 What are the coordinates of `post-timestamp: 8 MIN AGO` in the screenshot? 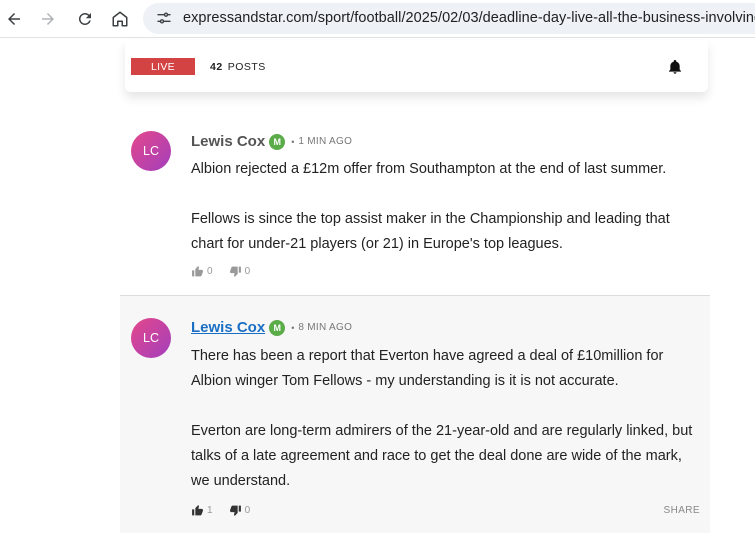 It's located at (325, 327).